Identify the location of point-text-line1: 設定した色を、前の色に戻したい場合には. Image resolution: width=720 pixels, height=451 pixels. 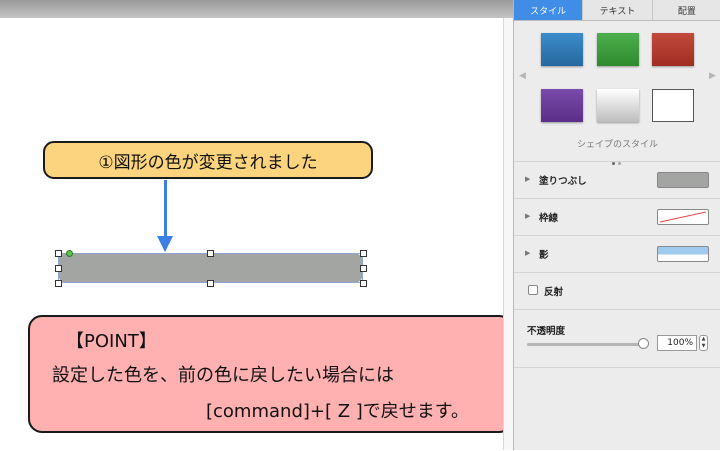
(223, 375).